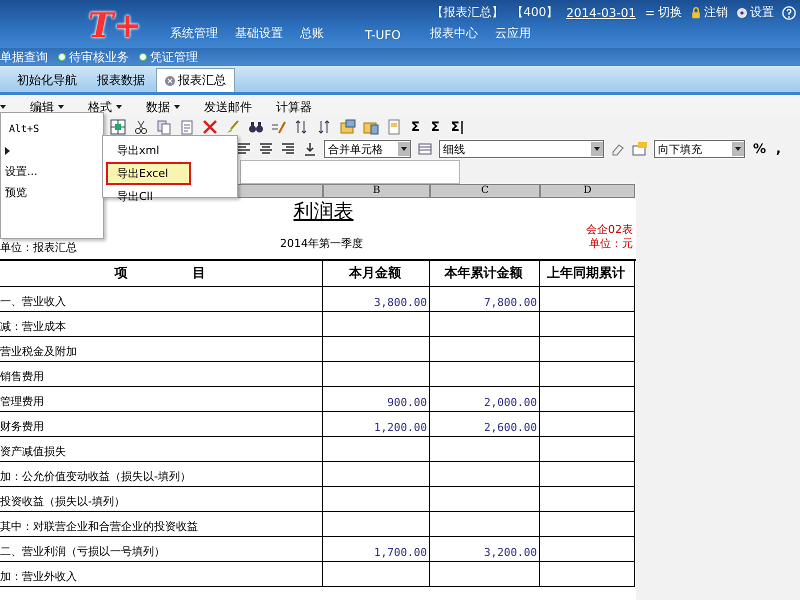  Describe the element at coordinates (148, 150) in the screenshot. I see `menu-item: 导出xml` at that location.